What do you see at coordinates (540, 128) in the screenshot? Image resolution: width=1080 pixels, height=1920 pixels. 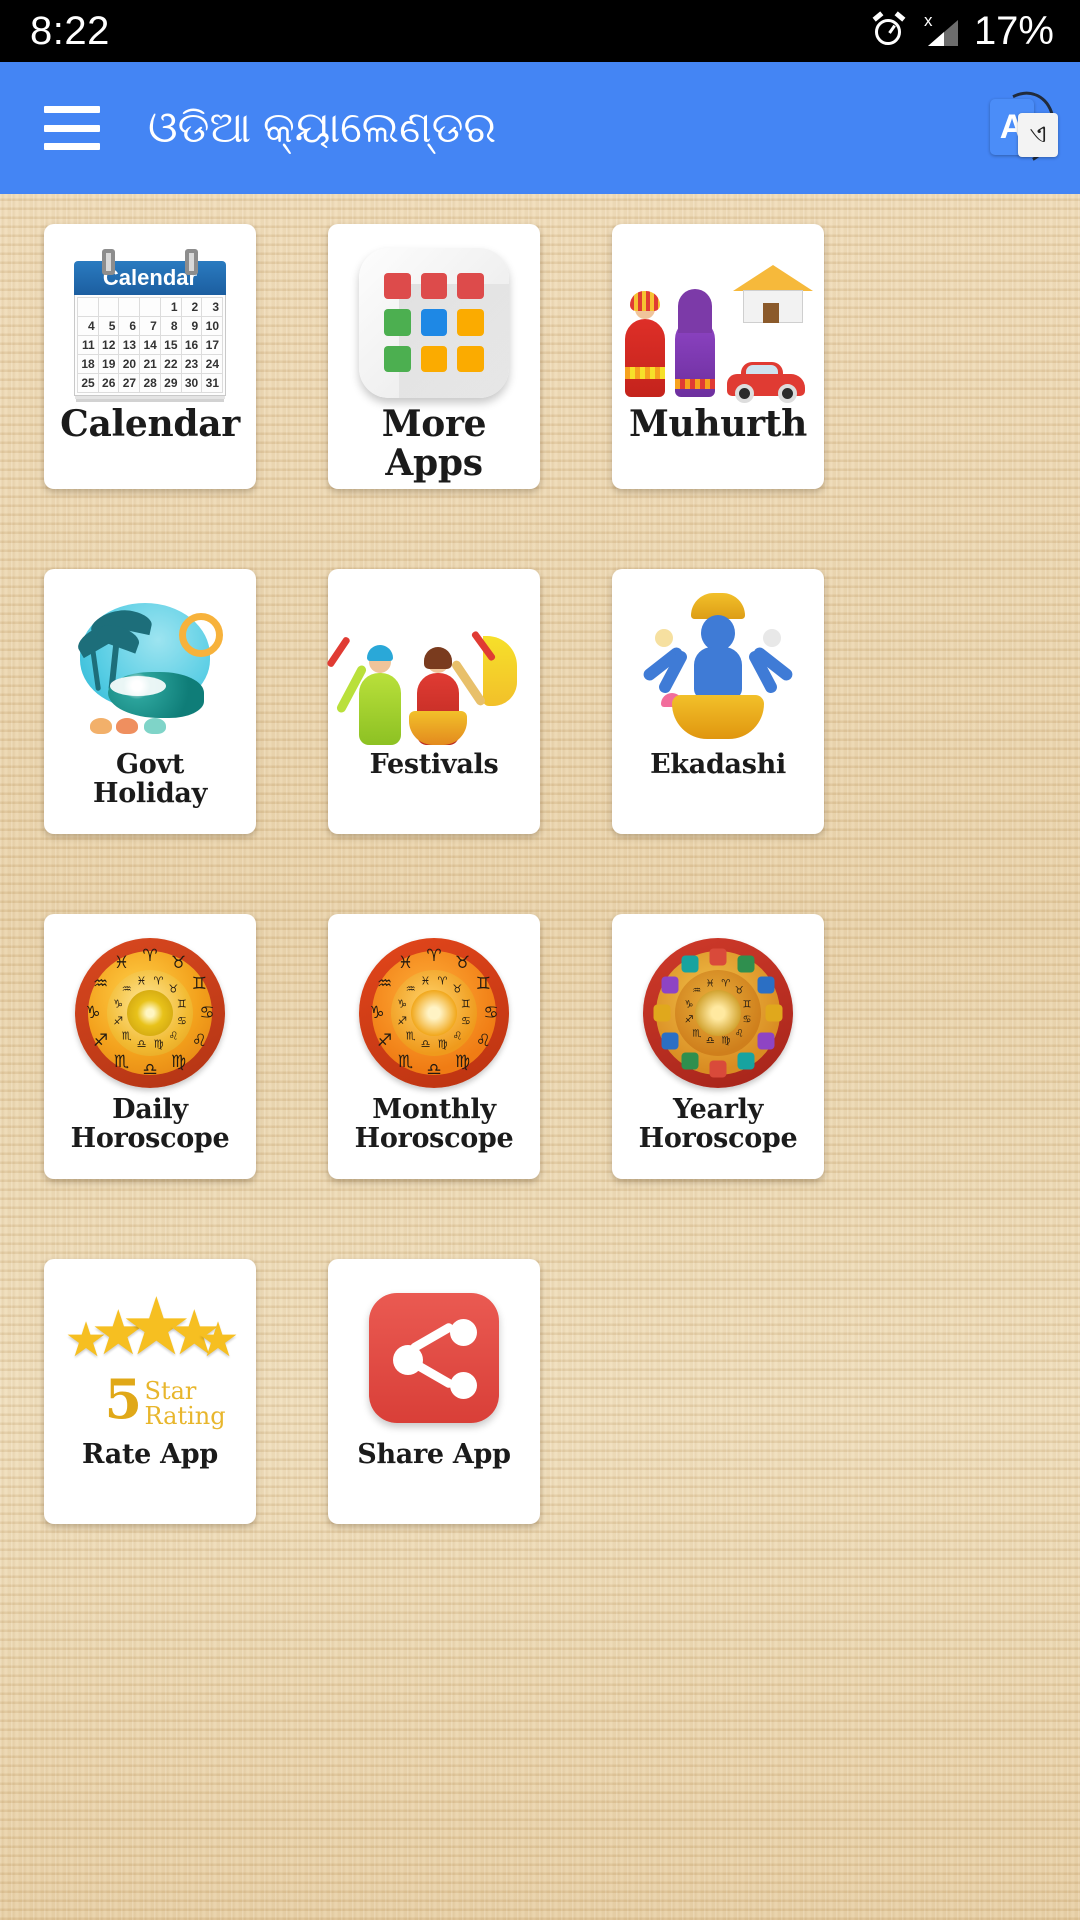 I see `app-bar: ଓଡିଆ କ୍ୟାଲେଣ୍ଡର A ଏ` at bounding box center [540, 128].